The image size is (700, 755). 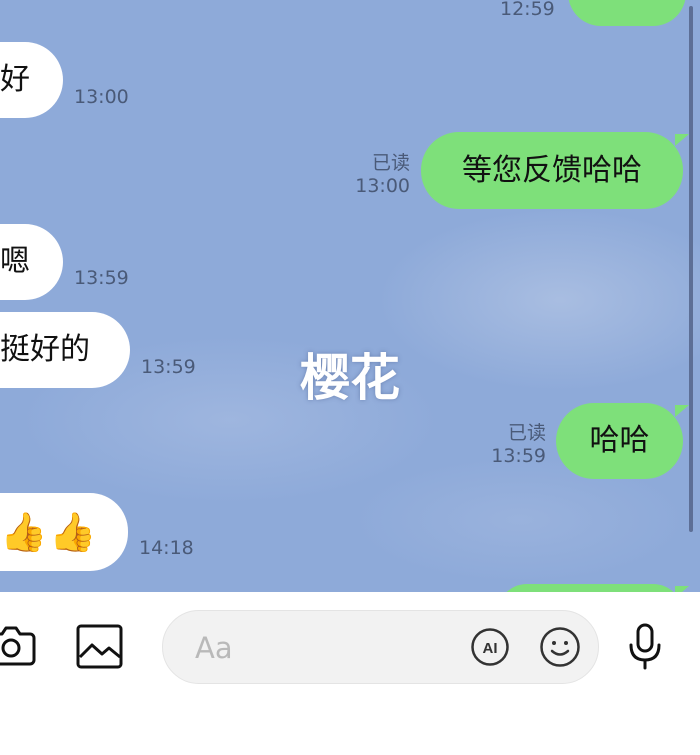 I want to click on read-receipt: 已读 13:00, so click(x=375, y=175).